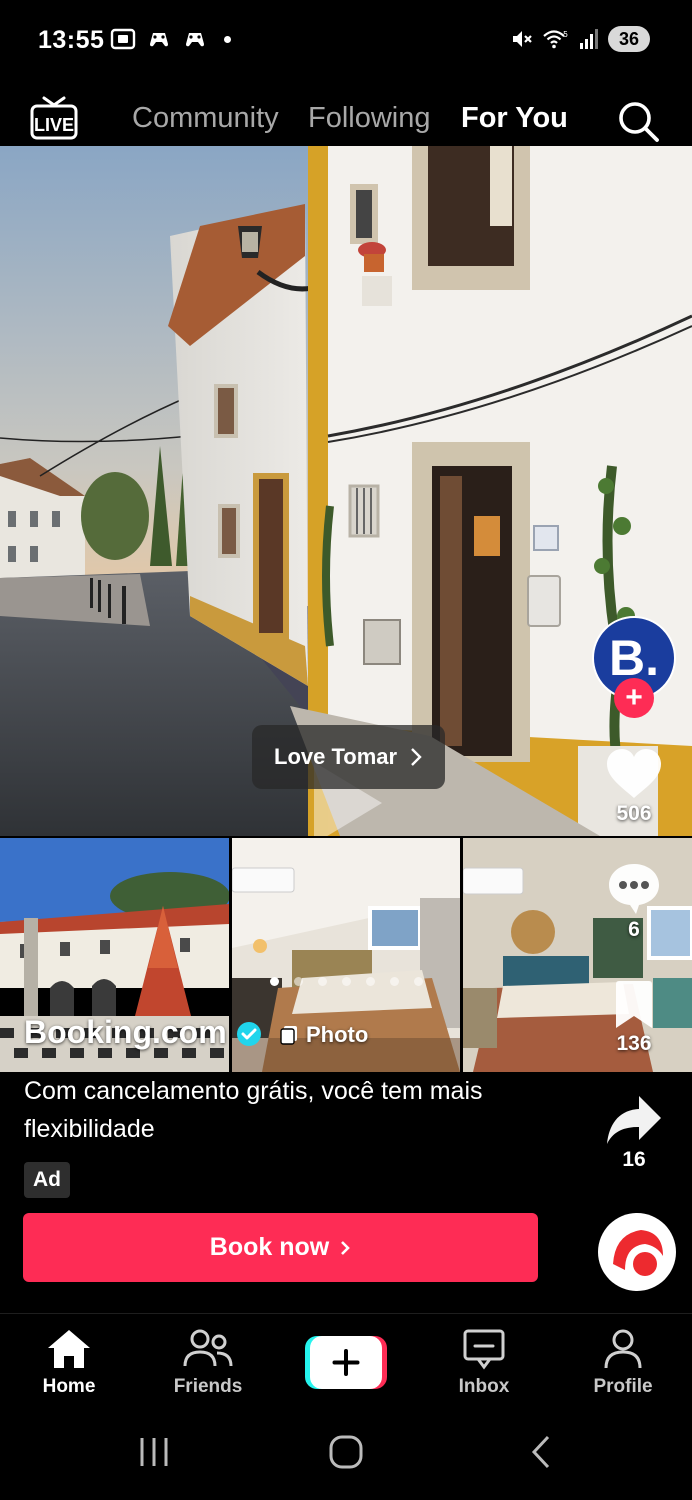 The width and height of the screenshot is (692, 1500). Describe the element at coordinates (69, 1349) in the screenshot. I see `home-icon` at that location.